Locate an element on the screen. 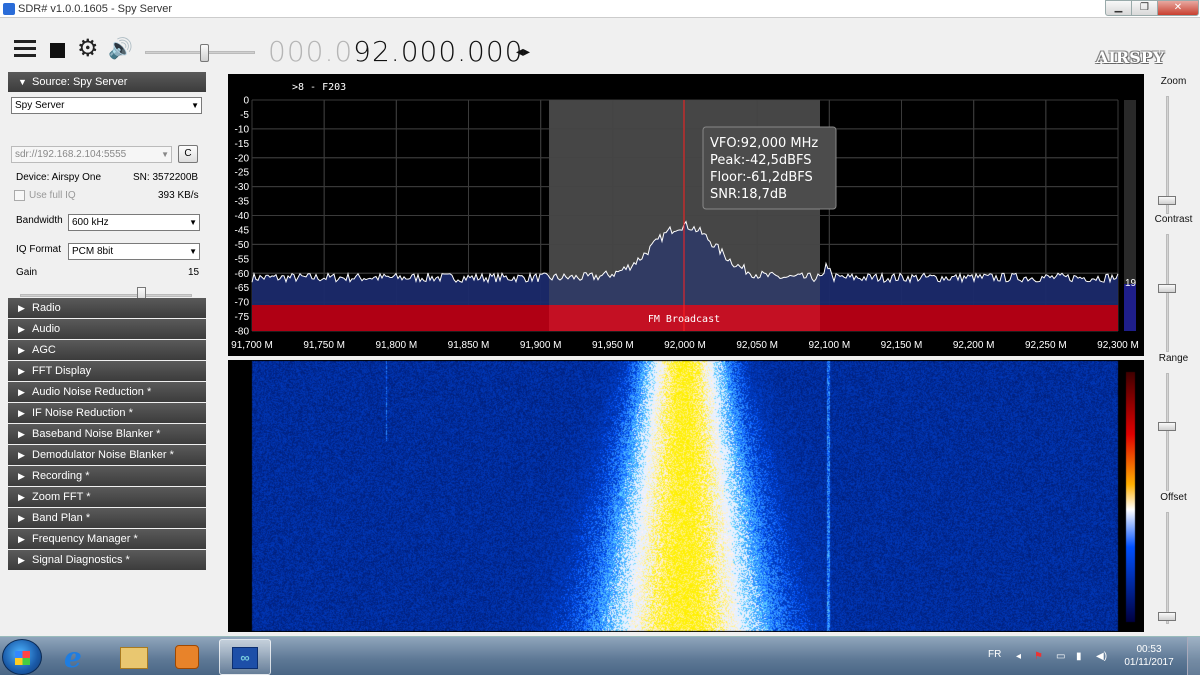 The image size is (1200, 675). x-tick-label: 91,700 M is located at coordinates (252, 345).